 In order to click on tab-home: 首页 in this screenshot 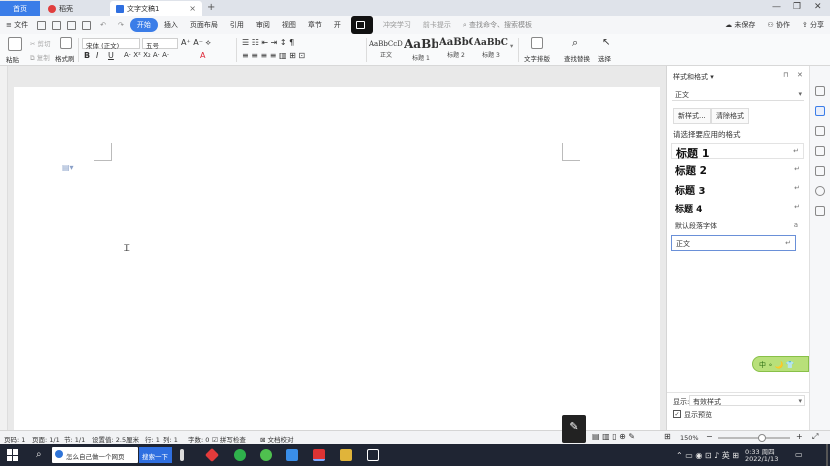, I will do `click(20, 8)`.